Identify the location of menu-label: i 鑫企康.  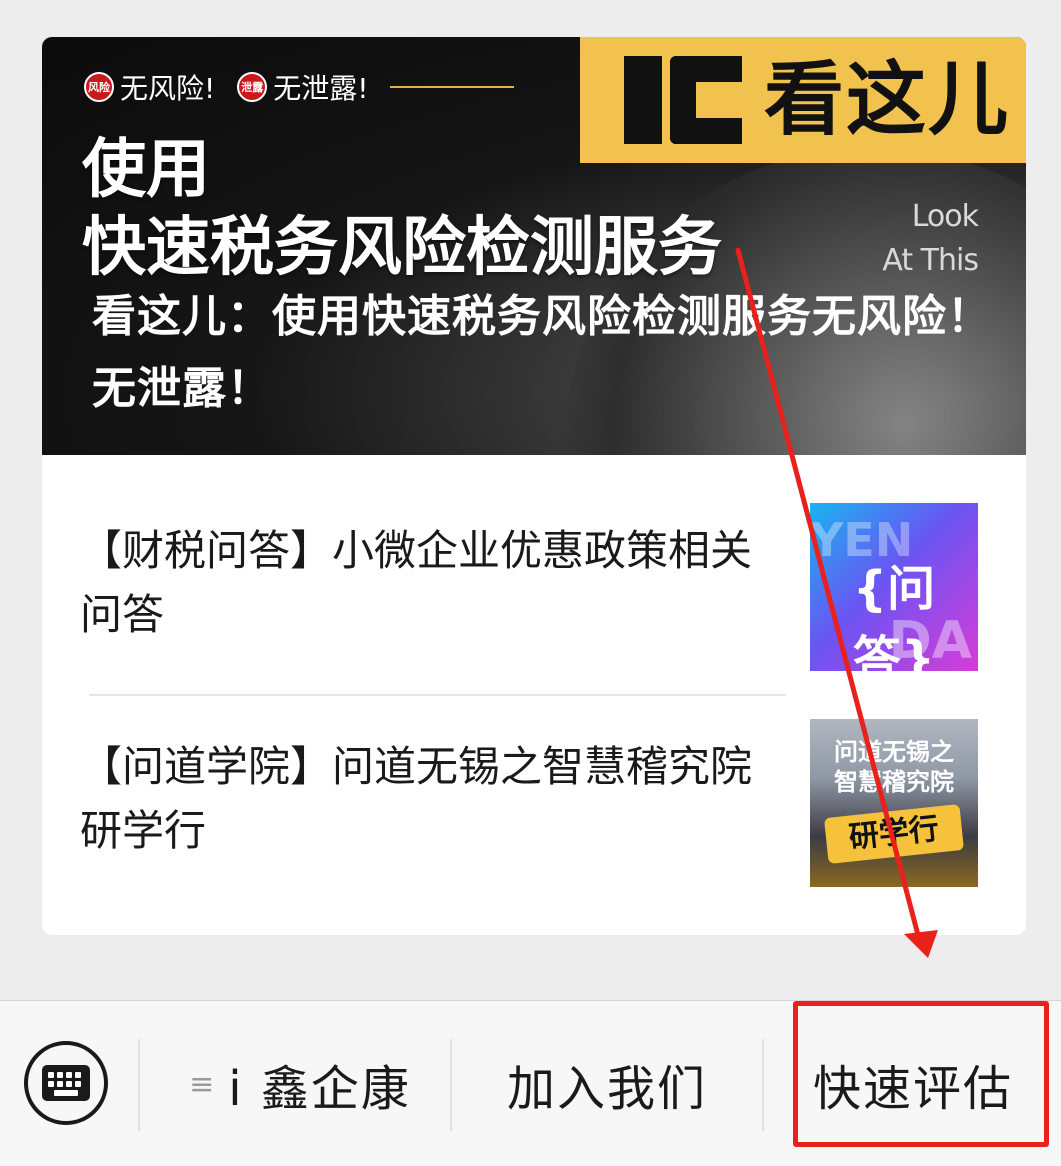
(319, 1089).